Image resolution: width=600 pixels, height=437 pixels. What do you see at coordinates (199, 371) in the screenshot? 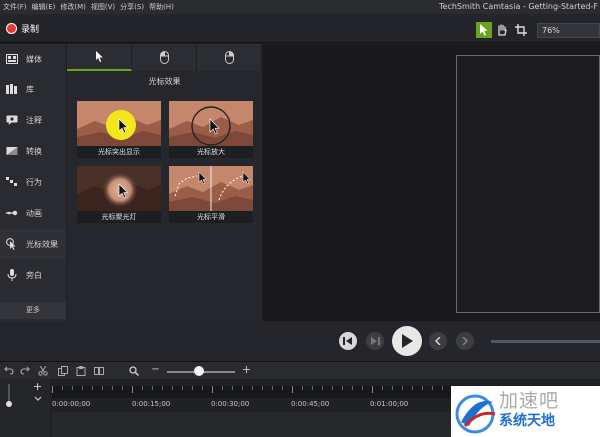
I see `timeline-zoom-handle` at bounding box center [199, 371].